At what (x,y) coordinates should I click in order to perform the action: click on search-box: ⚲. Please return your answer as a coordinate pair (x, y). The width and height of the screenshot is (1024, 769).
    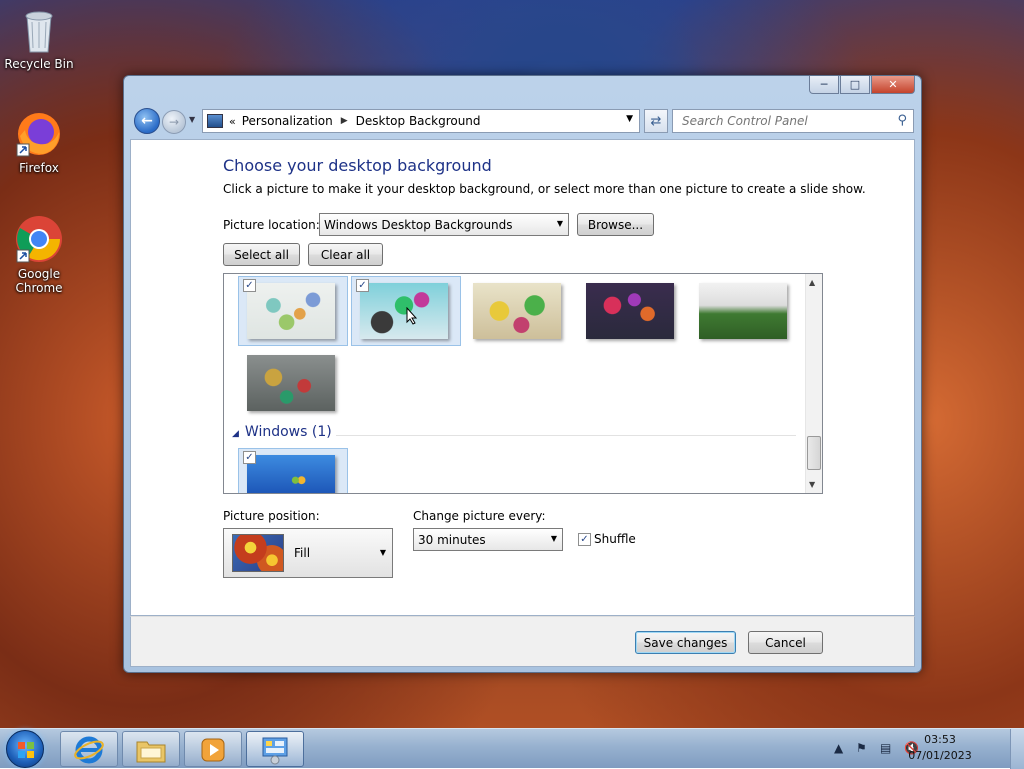
    Looking at the image, I should click on (793, 121).